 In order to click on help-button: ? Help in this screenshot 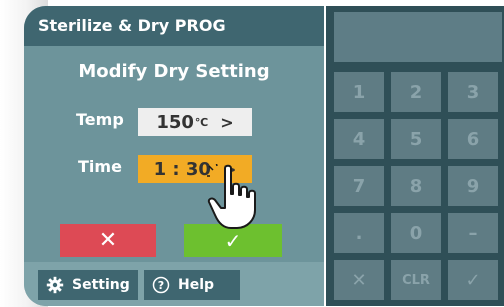, I will do `click(192, 285)`.